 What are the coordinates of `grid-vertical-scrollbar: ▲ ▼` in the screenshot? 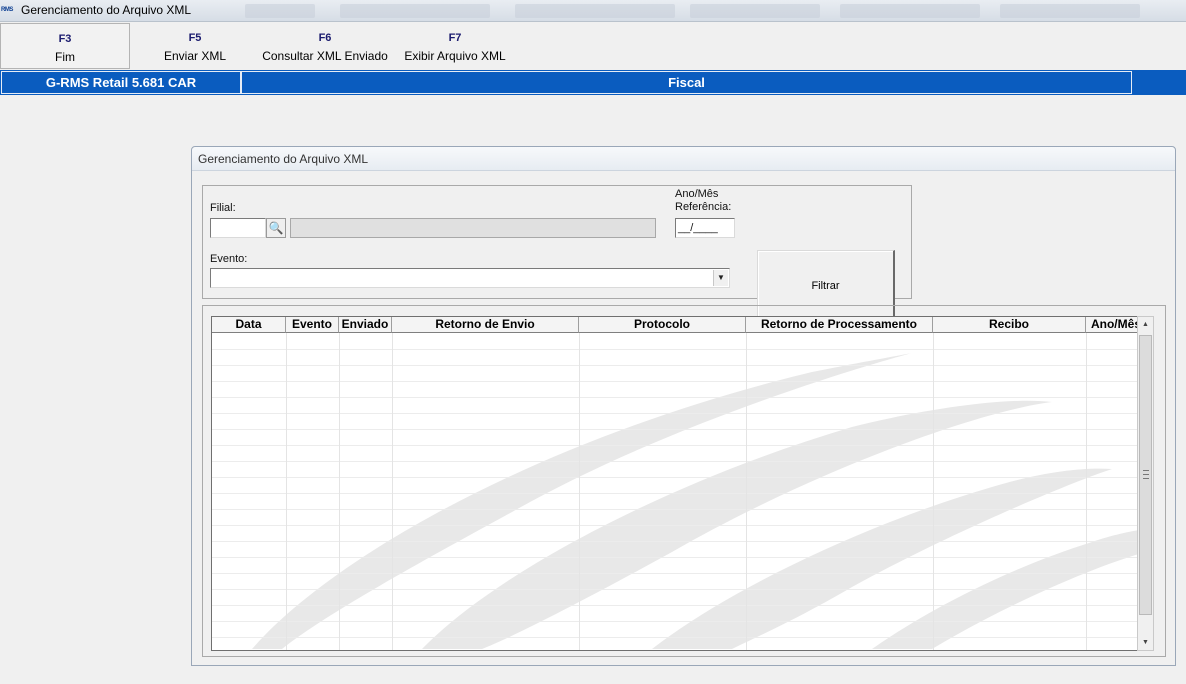 It's located at (1145, 483).